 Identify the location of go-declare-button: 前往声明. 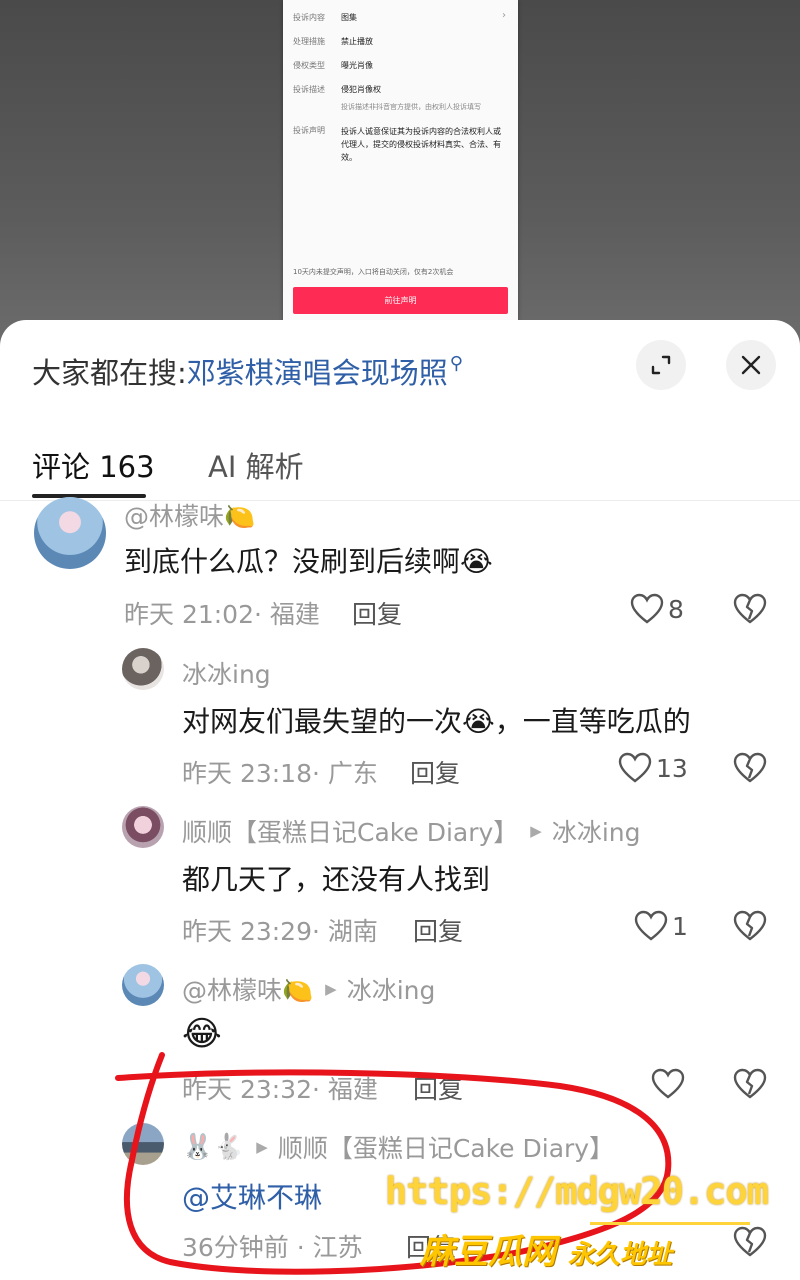
(400, 300).